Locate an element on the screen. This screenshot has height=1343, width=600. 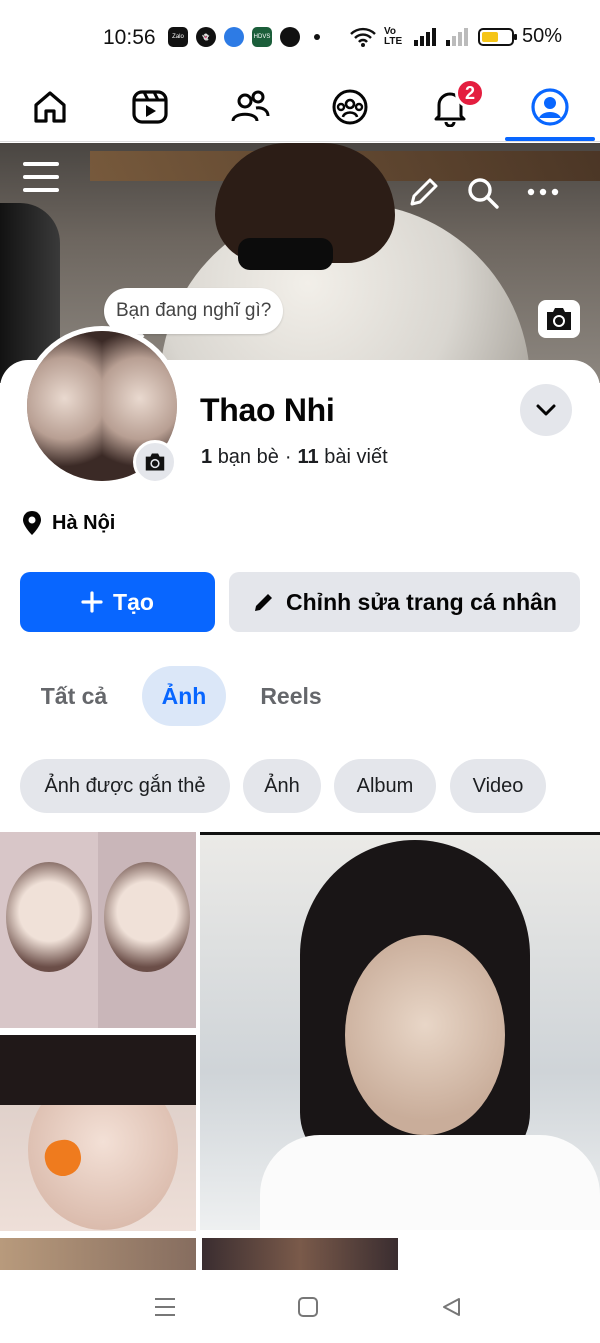
friends-count: 1 is located at coordinates (206, 457).